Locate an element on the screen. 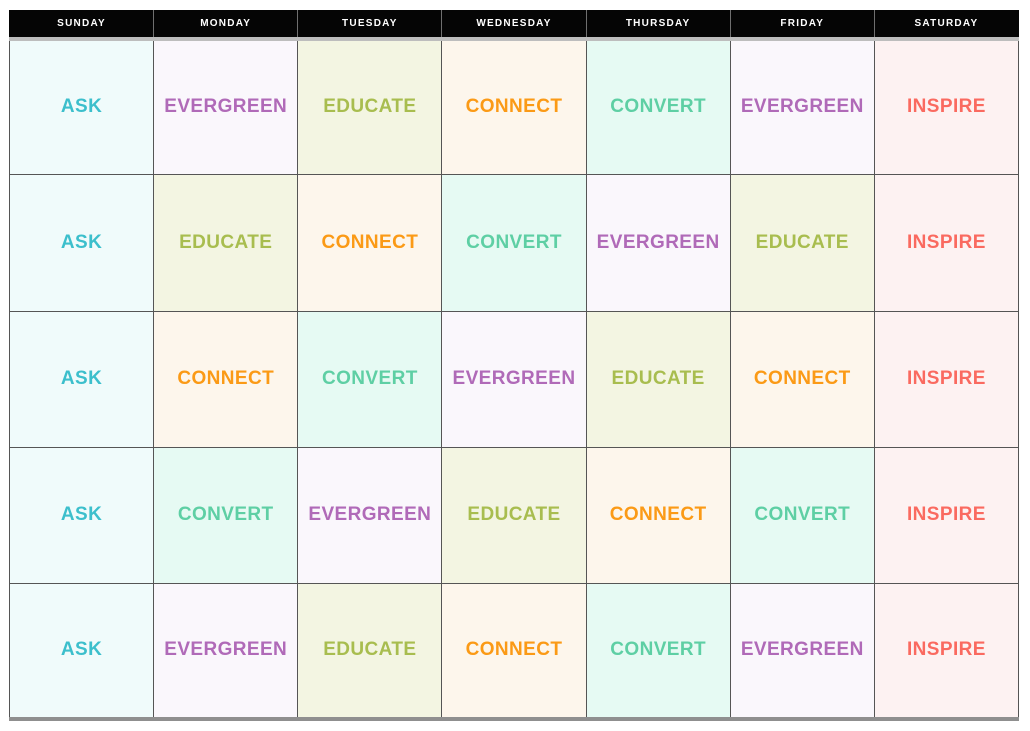  day-header-monday: MONDAY is located at coordinates (226, 25).